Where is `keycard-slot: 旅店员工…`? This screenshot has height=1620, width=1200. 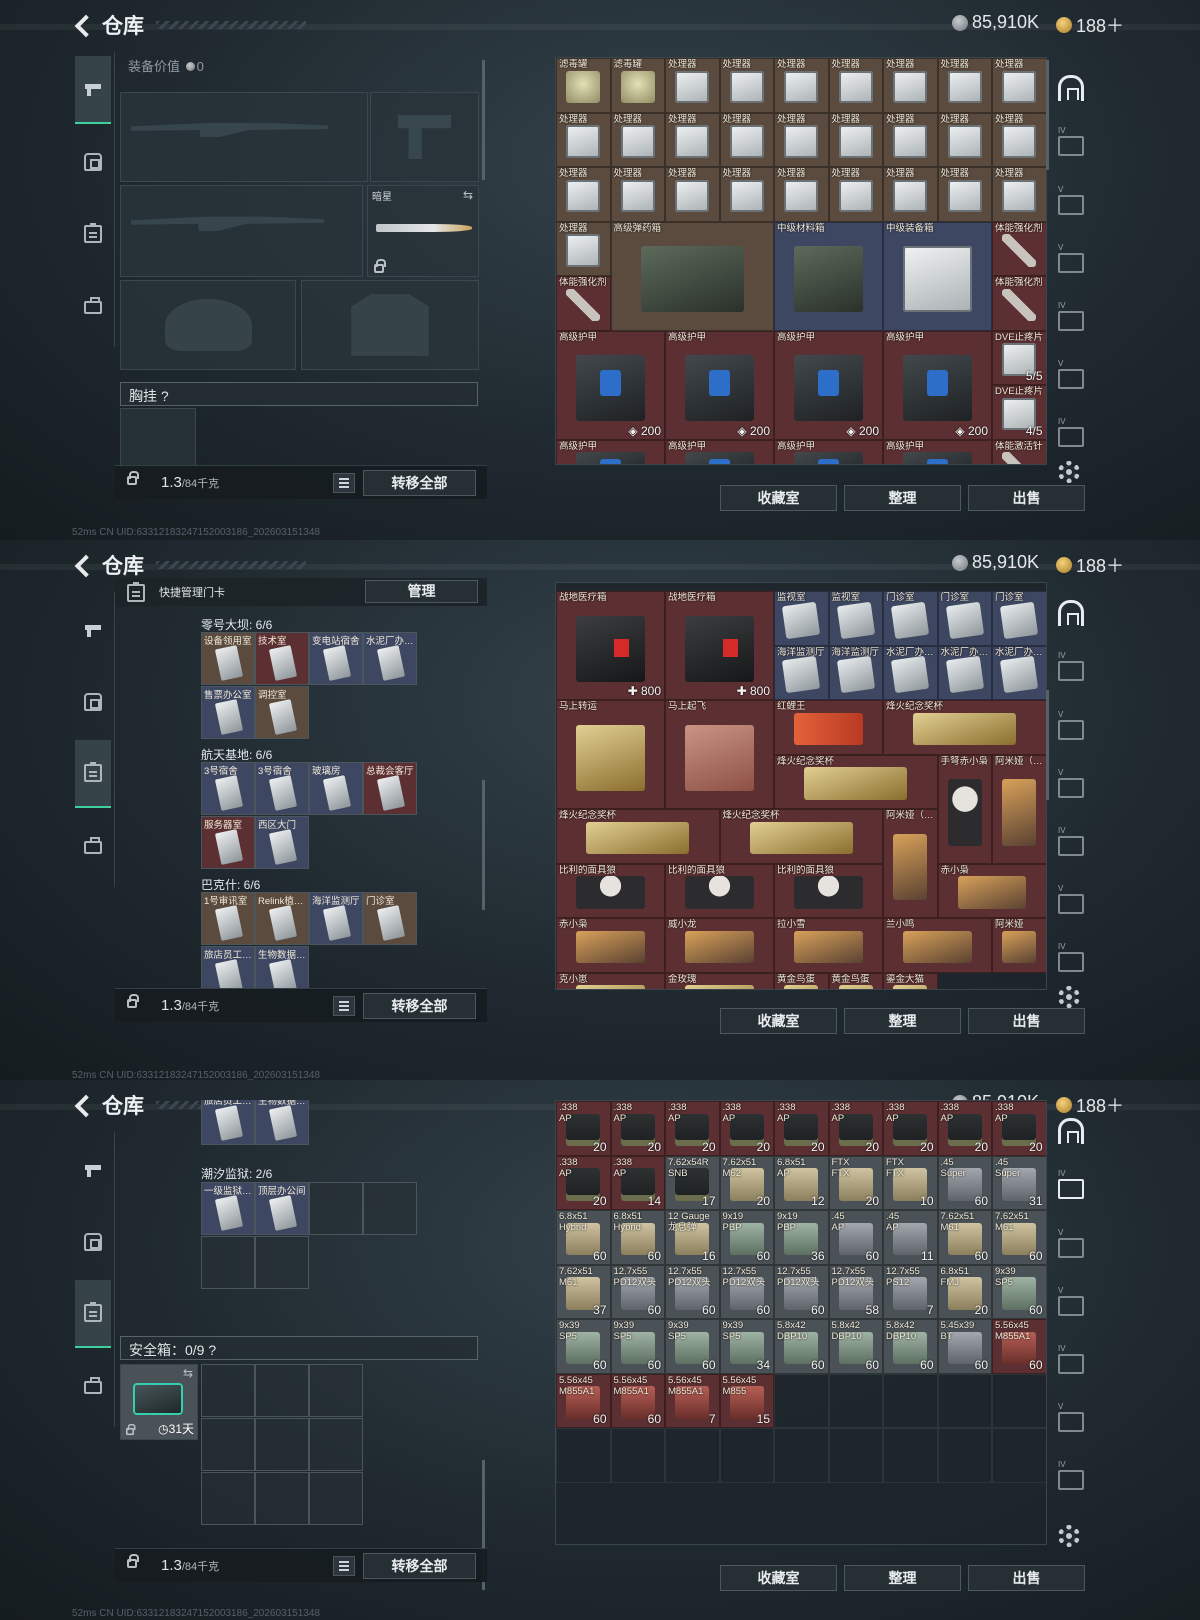
keycard-slot: 旅店员工… is located at coordinates (228, 1122).